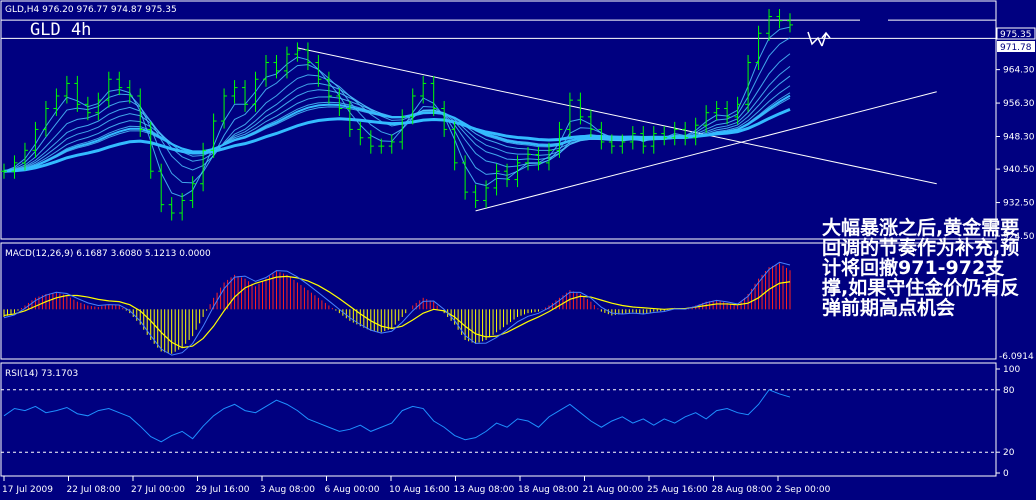  What do you see at coordinates (397, 416) in the screenshot?
I see `rsi-line` at bounding box center [397, 416].